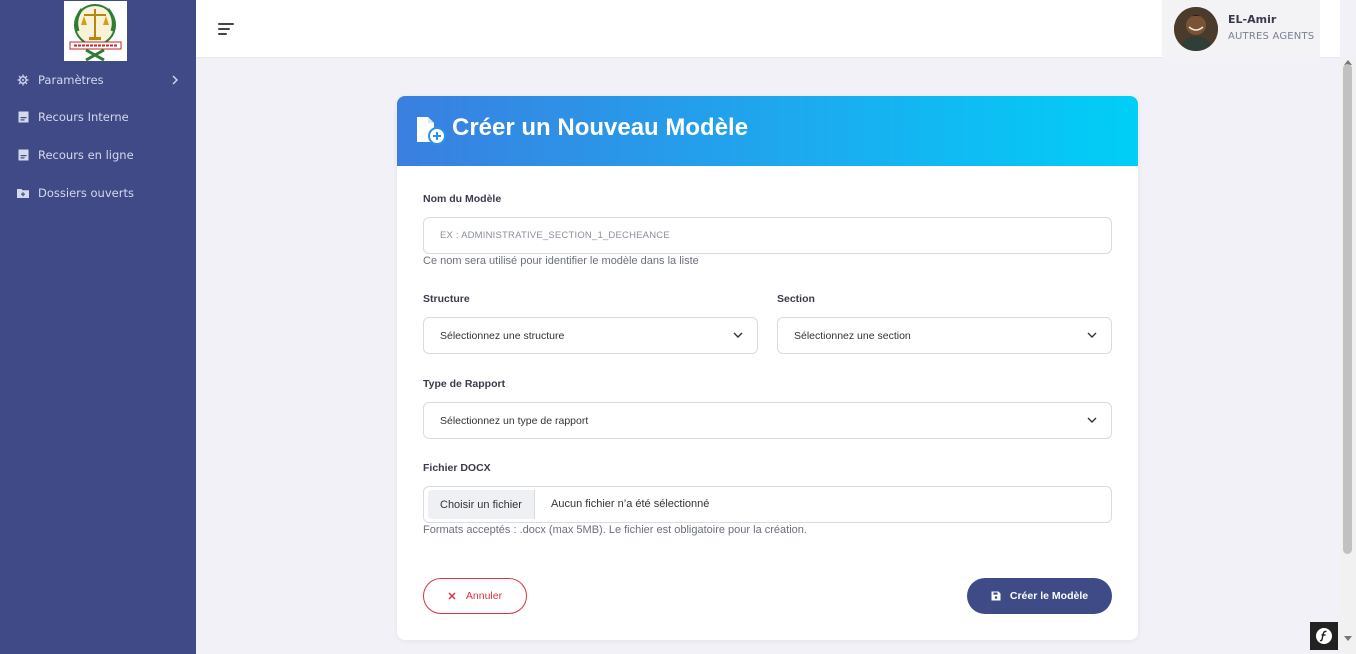  What do you see at coordinates (83, 117) in the screenshot?
I see `sidebar-item-label: Recours Interne` at bounding box center [83, 117].